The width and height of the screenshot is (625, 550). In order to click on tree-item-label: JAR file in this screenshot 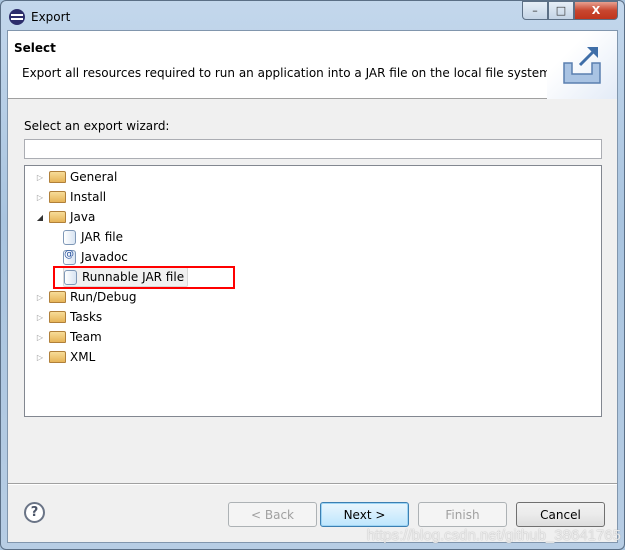, I will do `click(102, 237)`.